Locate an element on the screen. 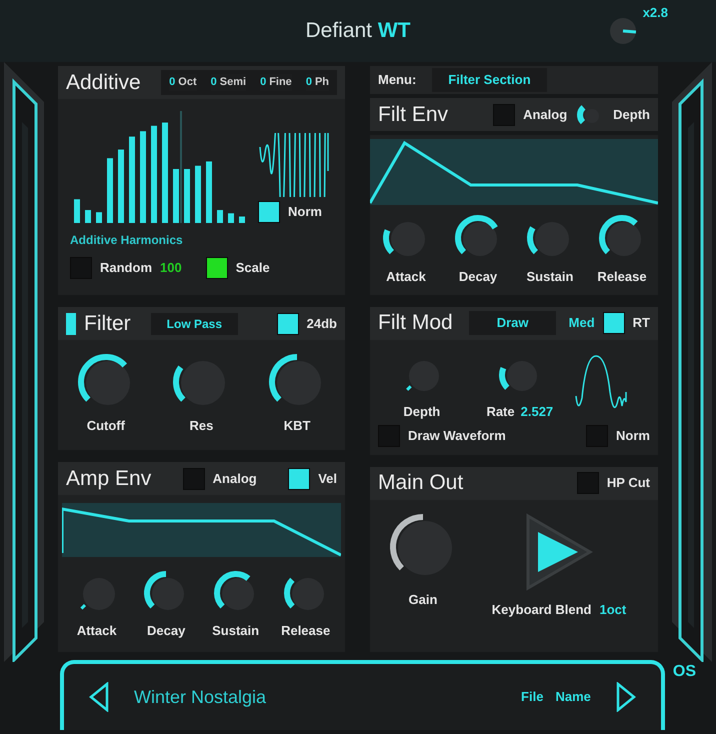 Image resolution: width=716 pixels, height=734 pixels. section-title: Filt Env is located at coordinates (413, 115).